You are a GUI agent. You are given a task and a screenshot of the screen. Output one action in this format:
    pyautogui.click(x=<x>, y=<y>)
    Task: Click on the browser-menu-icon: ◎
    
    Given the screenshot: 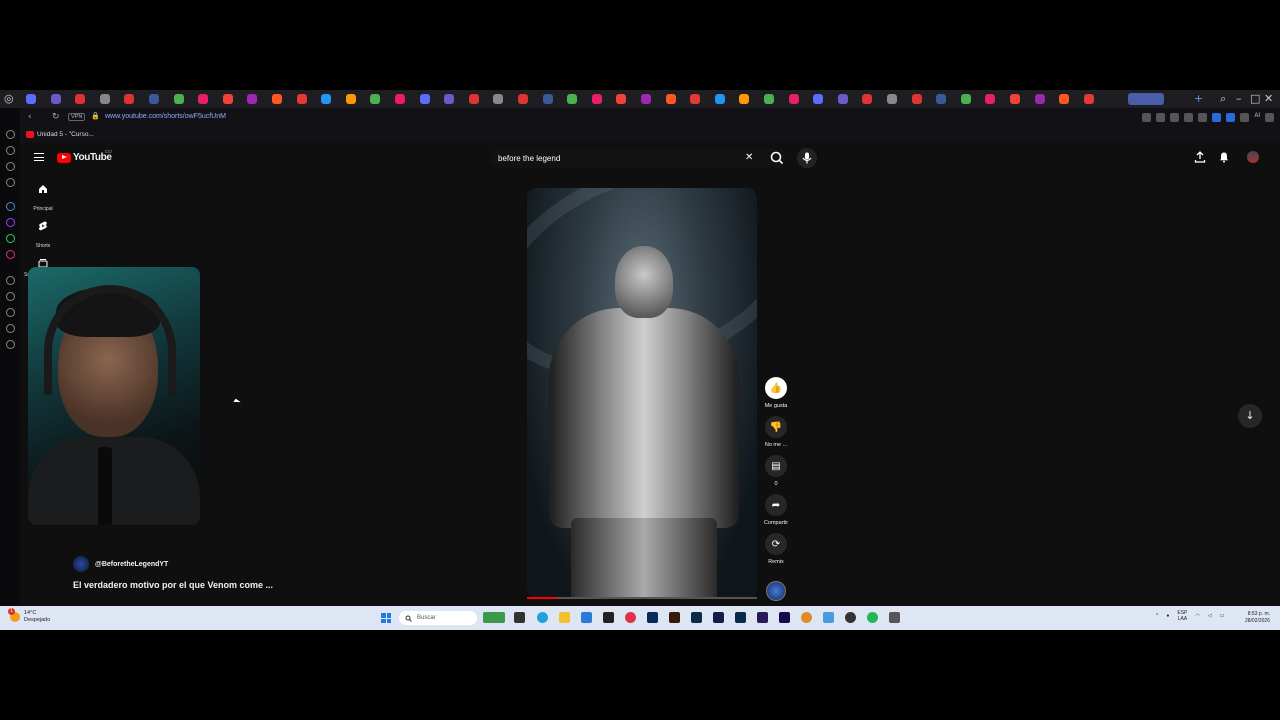 What is the action you would take?
    pyautogui.click(x=9, y=98)
    